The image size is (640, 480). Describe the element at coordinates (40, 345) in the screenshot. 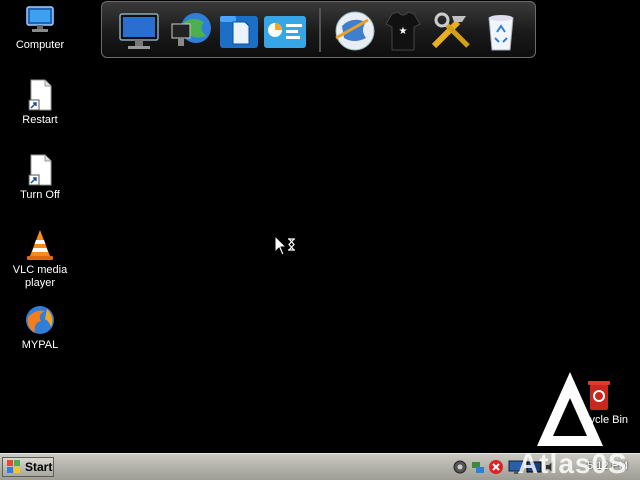

I see `desktop-icon-label: MYPAL` at that location.